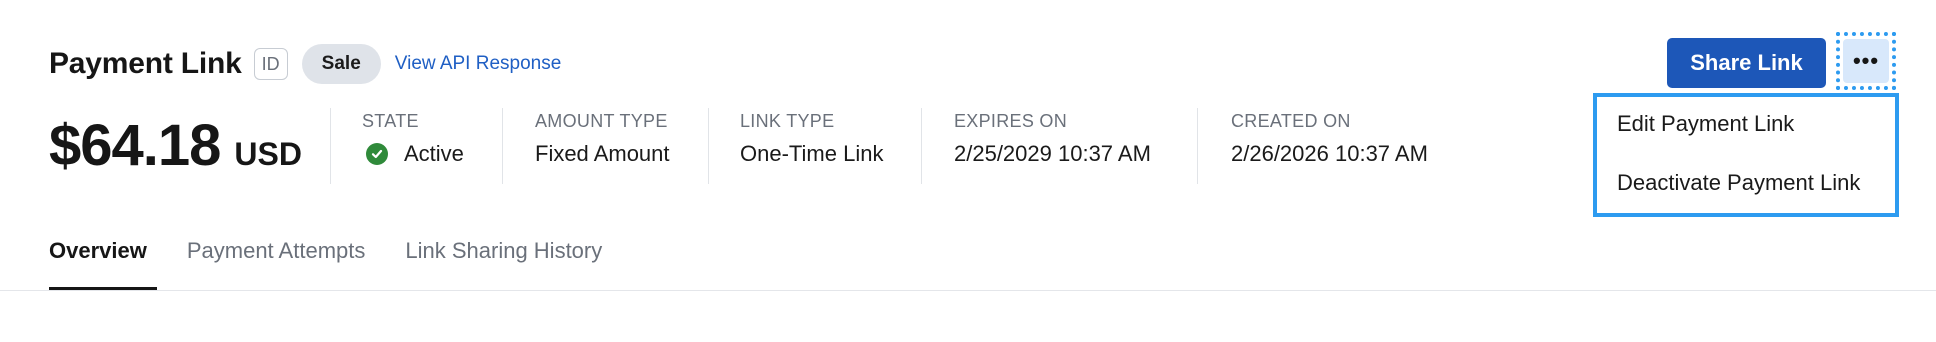 This screenshot has height=342, width=1936. I want to click on meta-created-on-label: CREATED ON, so click(1291, 121).